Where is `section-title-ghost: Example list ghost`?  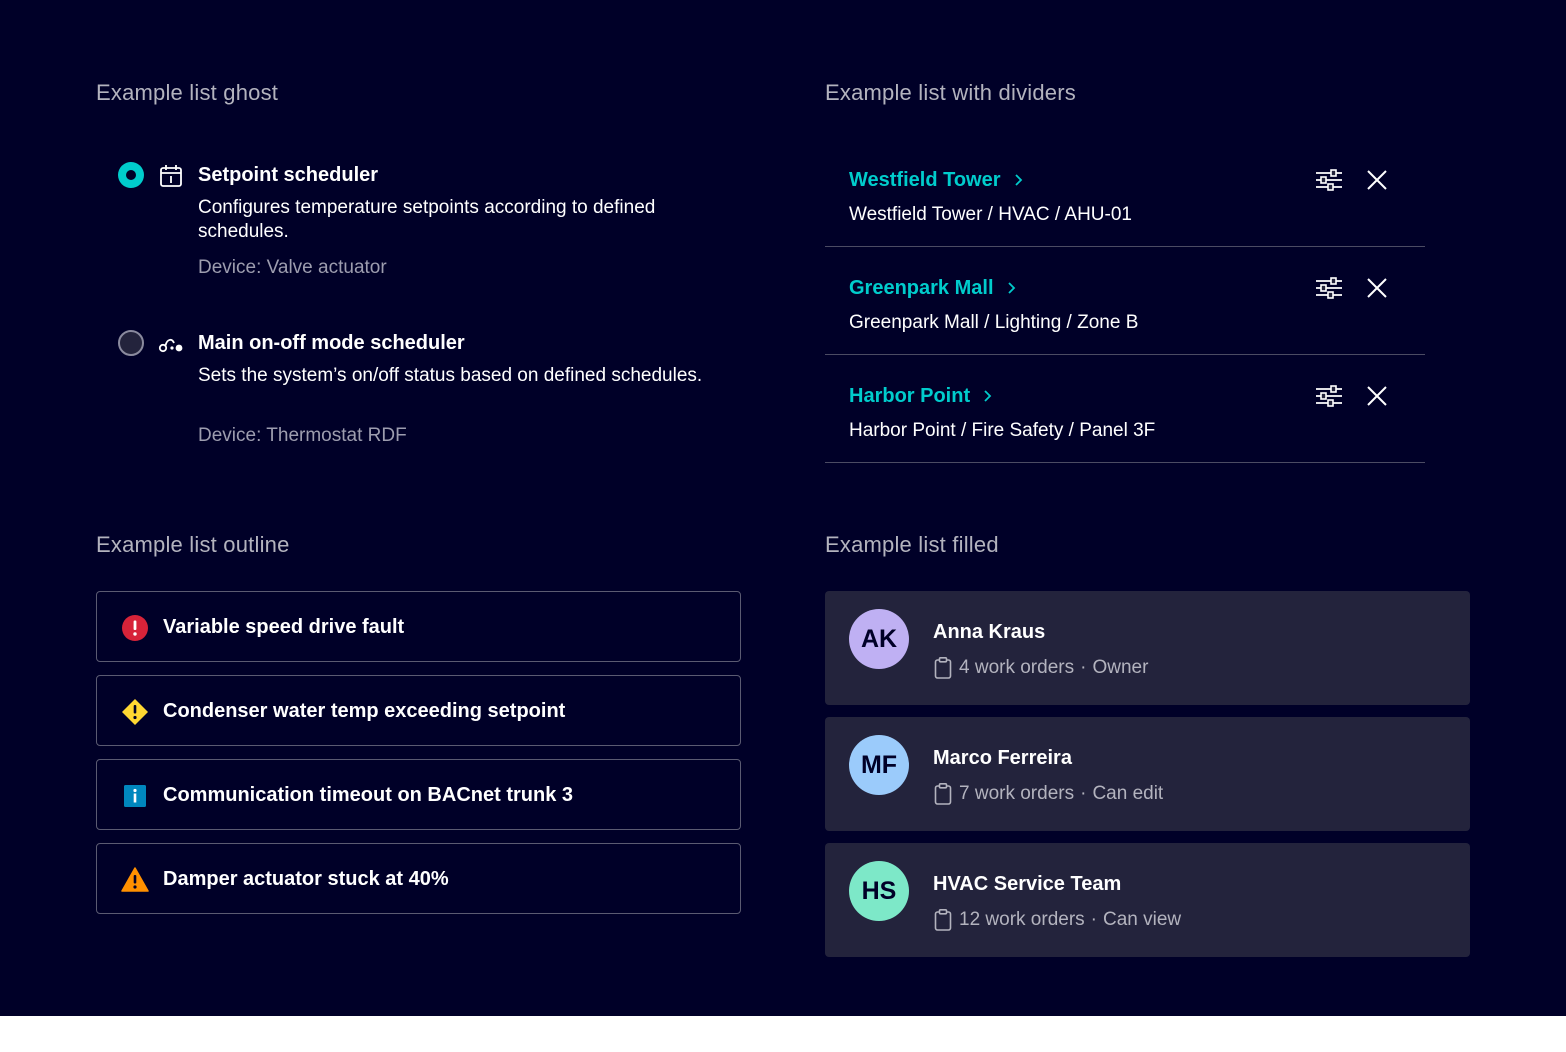
section-title-ghost: Example list ghost is located at coordinates (187, 92).